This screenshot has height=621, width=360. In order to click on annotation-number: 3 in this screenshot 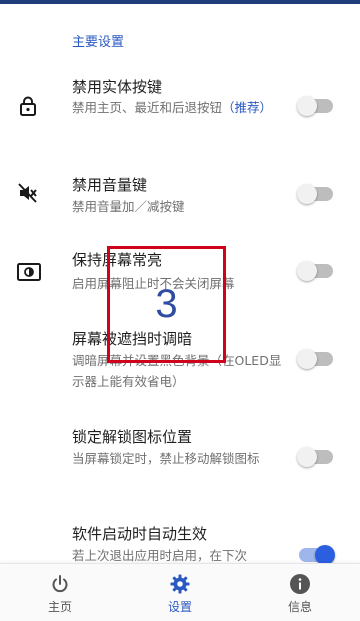, I will do `click(166, 304)`.